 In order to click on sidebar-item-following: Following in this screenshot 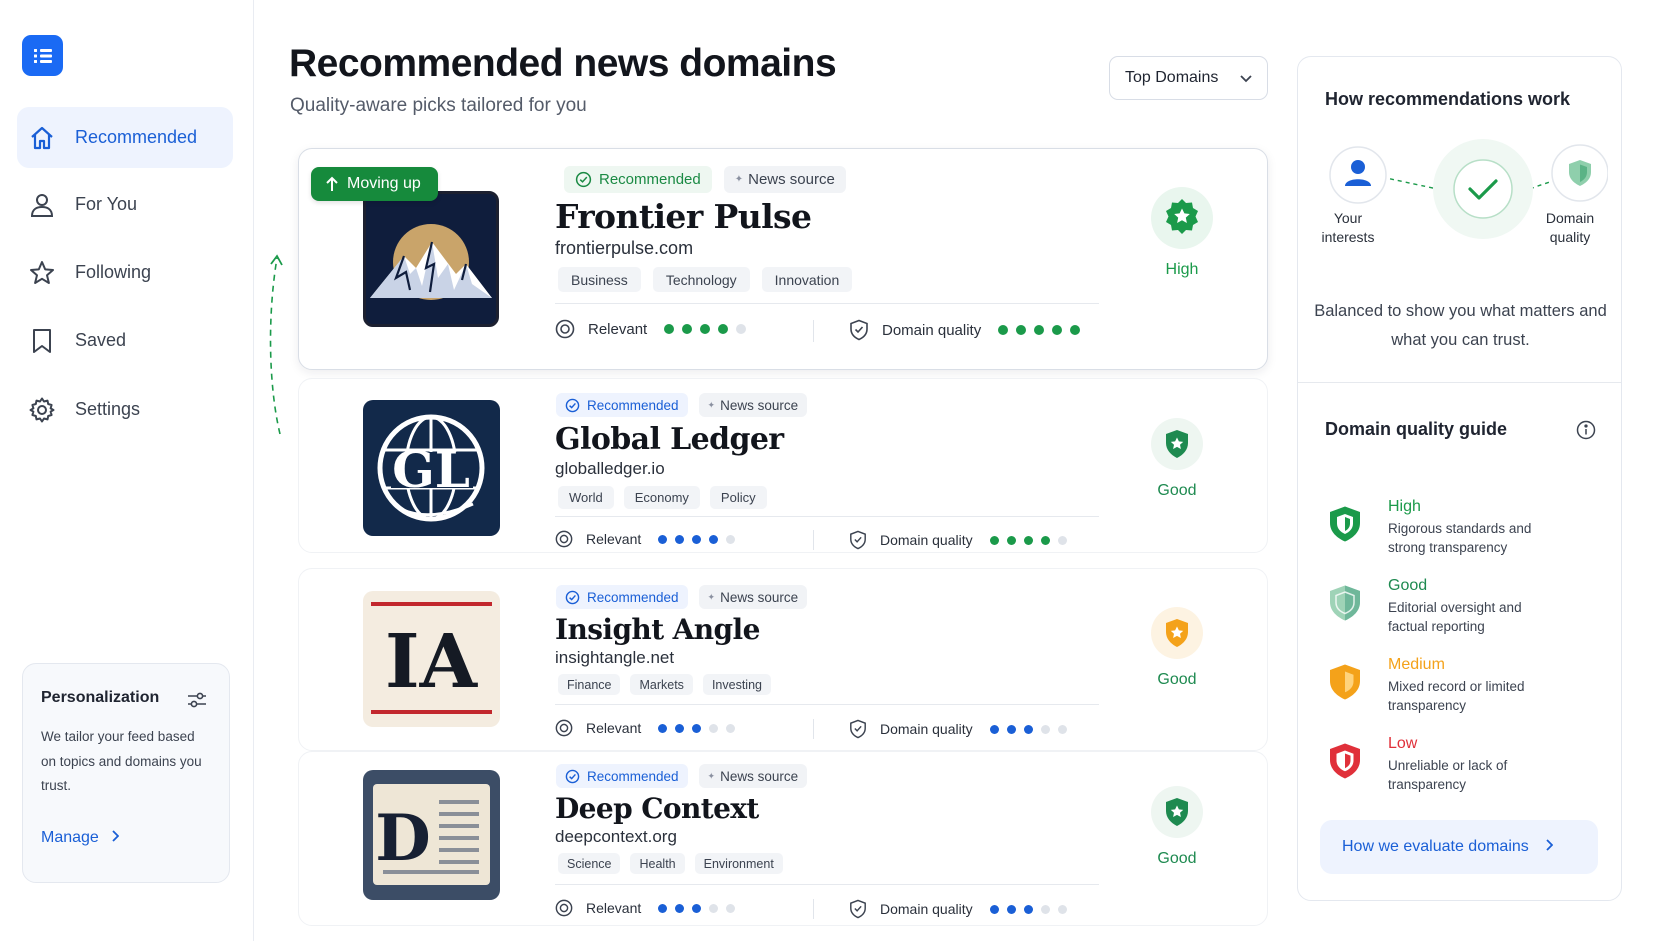, I will do `click(125, 272)`.